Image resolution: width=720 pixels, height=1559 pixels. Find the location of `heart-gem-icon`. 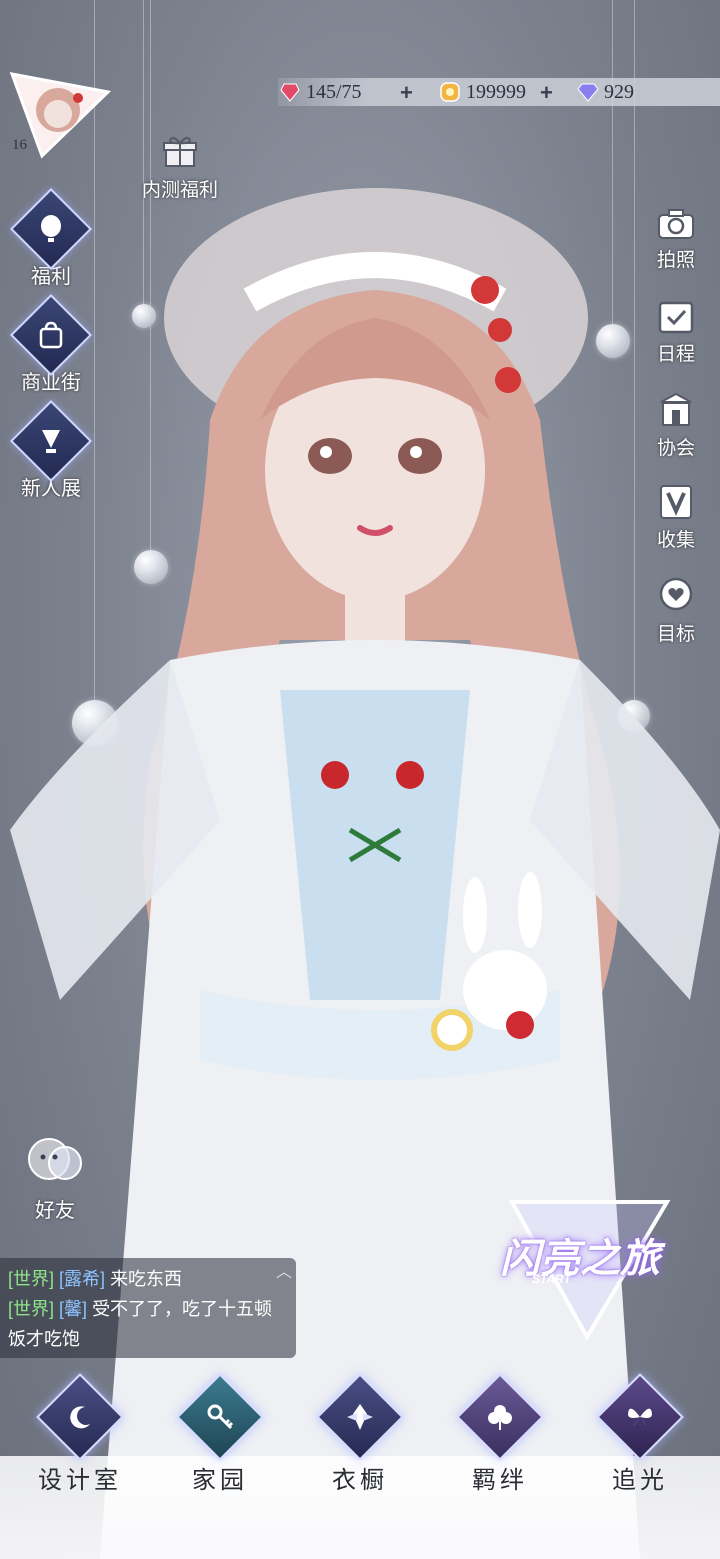

heart-gem-icon is located at coordinates (290, 92).